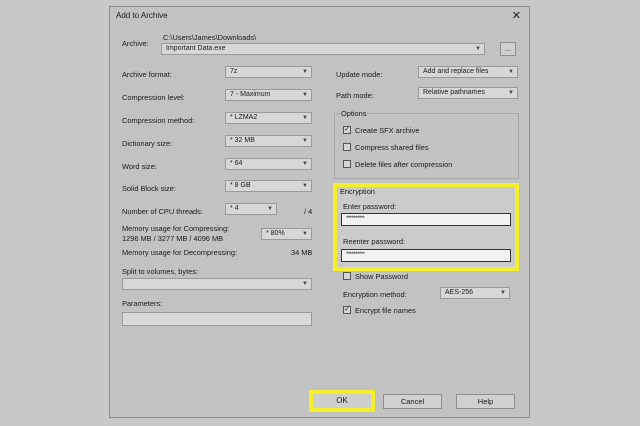 Image resolution: width=640 pixels, height=426 pixels. What do you see at coordinates (381, 276) in the screenshot?
I see `show-password-label: Show Password` at bounding box center [381, 276].